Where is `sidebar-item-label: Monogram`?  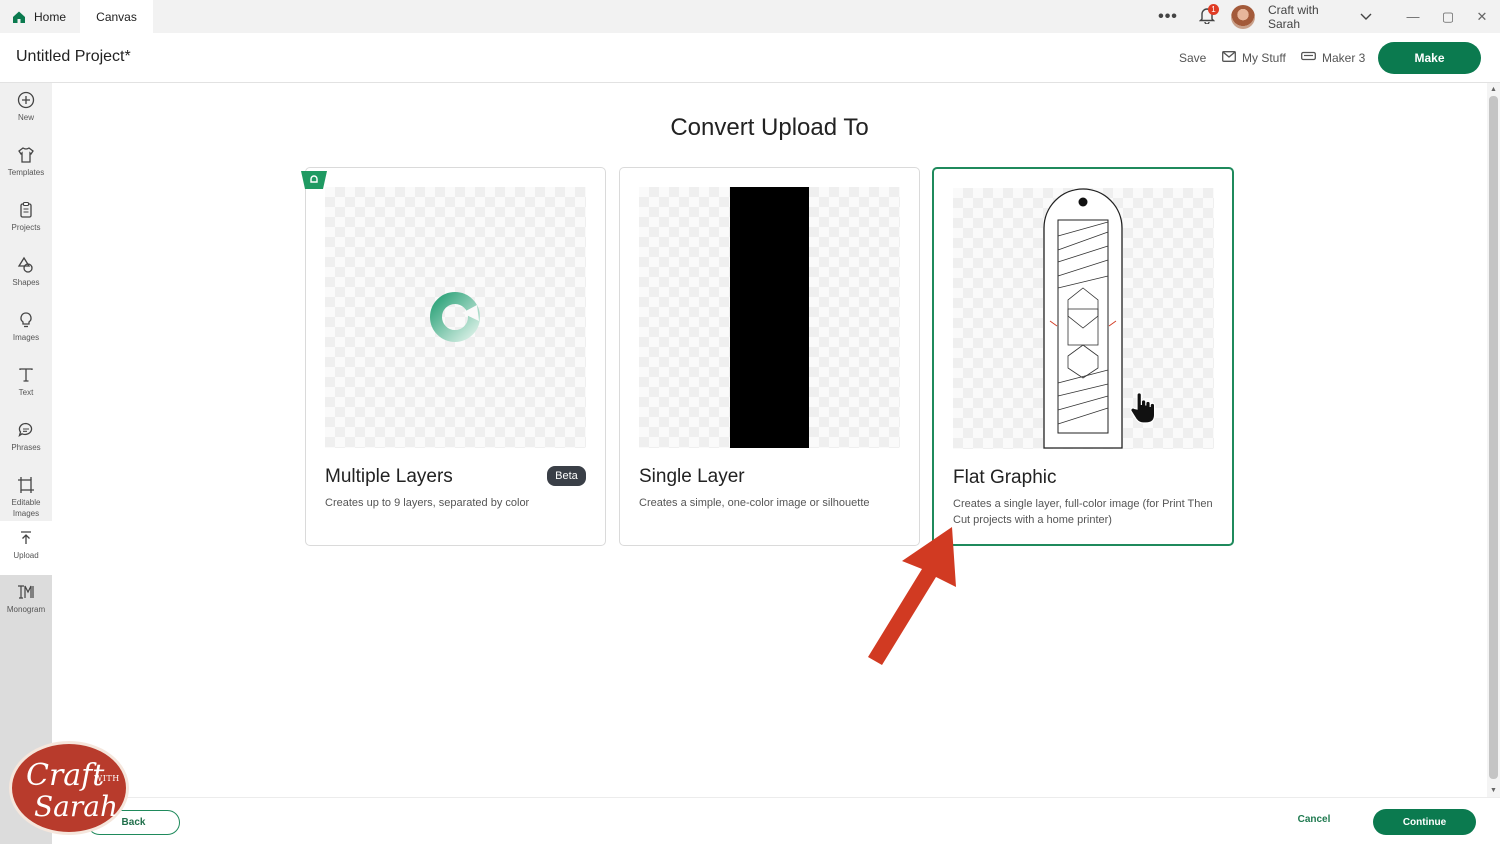 sidebar-item-label: Monogram is located at coordinates (26, 609).